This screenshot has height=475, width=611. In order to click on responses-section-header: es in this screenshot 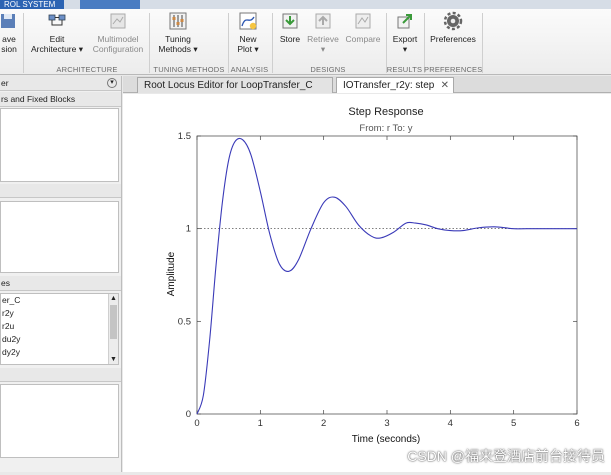, I will do `click(60, 283)`.